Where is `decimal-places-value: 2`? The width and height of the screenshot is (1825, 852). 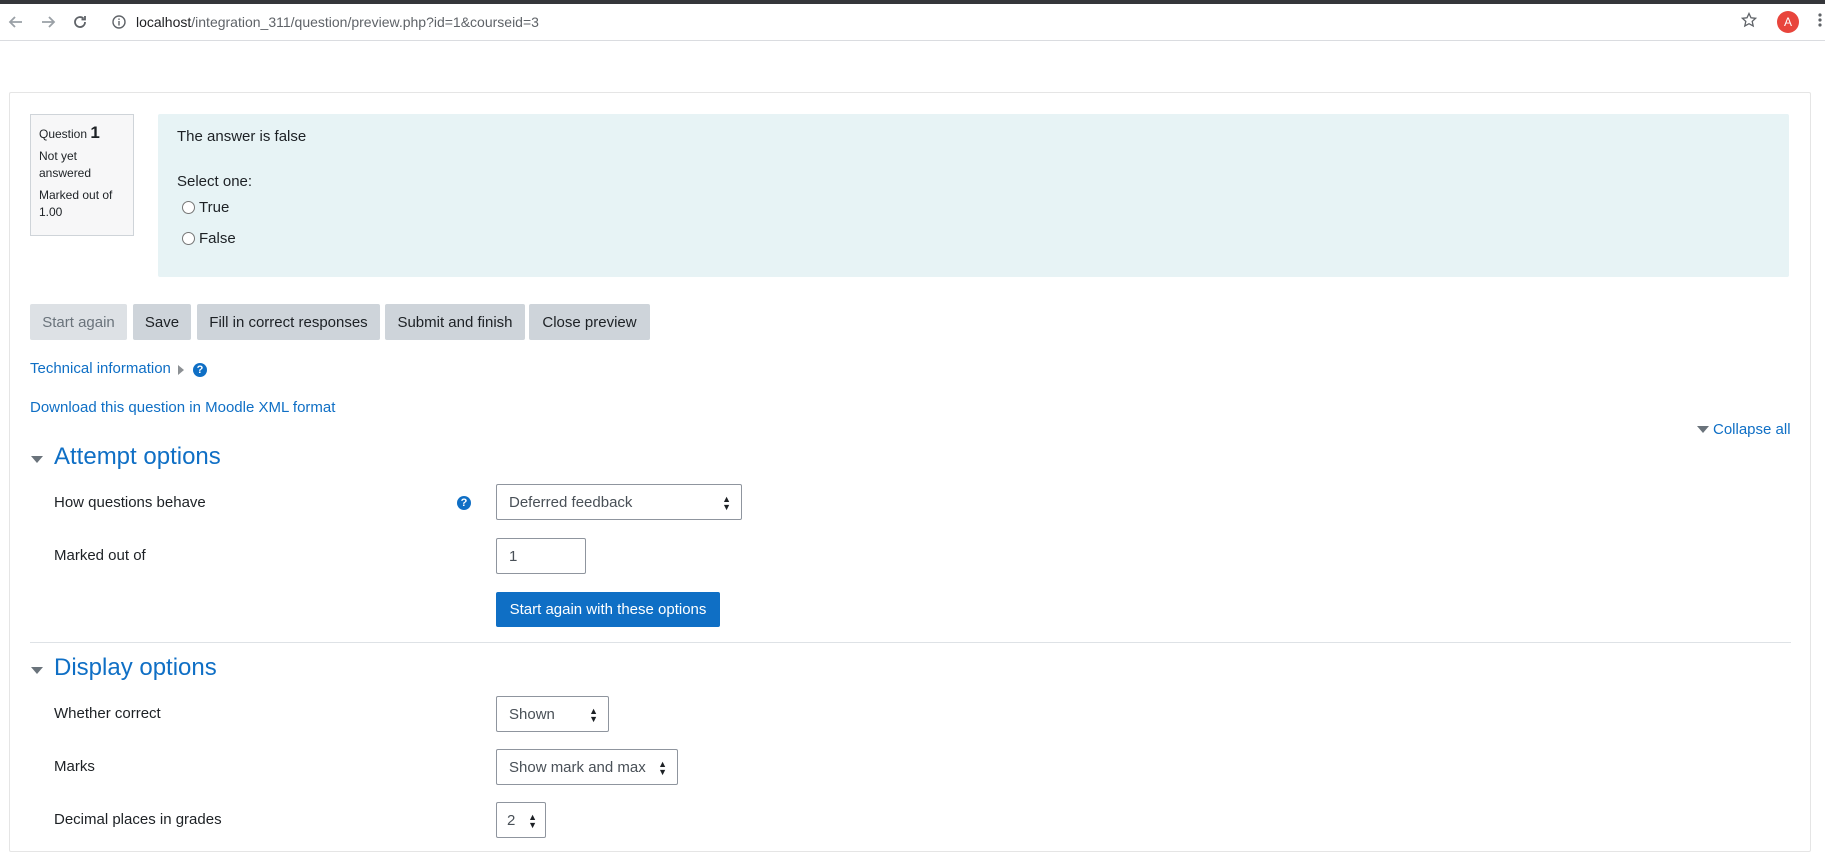
decimal-places-value: 2 is located at coordinates (511, 820).